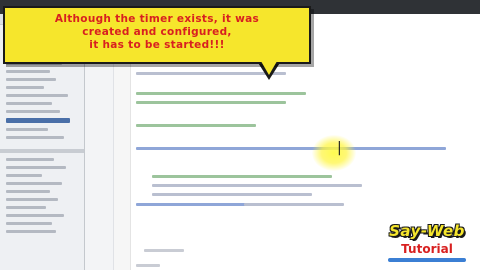  Describe the element at coordinates (339, 148) in the screenshot. I see `mouse-cursor-icon: |` at that location.